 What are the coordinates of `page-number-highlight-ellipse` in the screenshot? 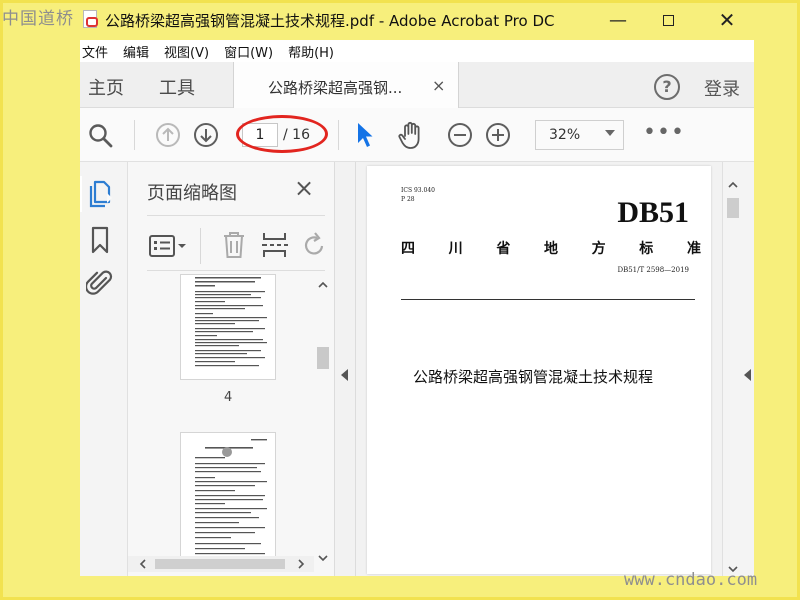 It's located at (282, 134).